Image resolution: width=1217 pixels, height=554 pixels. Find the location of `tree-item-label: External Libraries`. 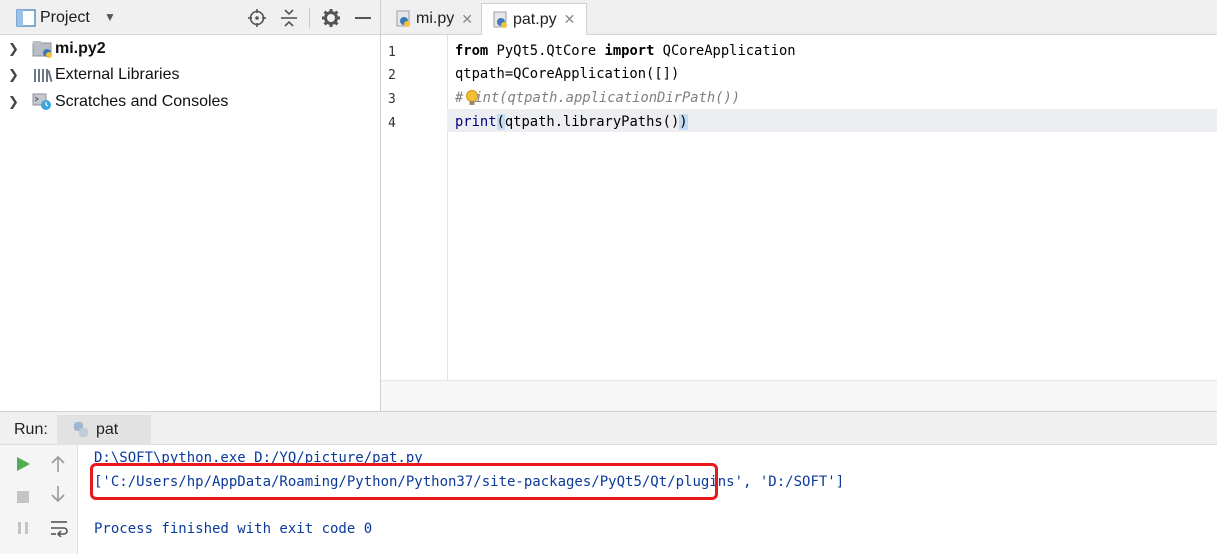

tree-item-label: External Libraries is located at coordinates (117, 74).